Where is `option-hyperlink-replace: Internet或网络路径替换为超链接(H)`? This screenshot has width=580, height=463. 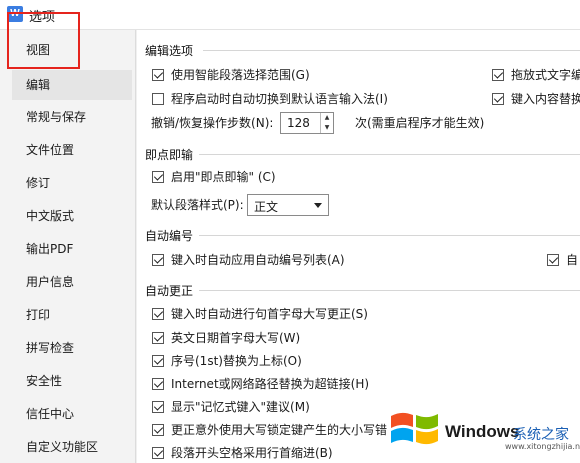
option-hyperlink-replace: Internet或网络路径替换为超链接(H) is located at coordinates (260, 384).